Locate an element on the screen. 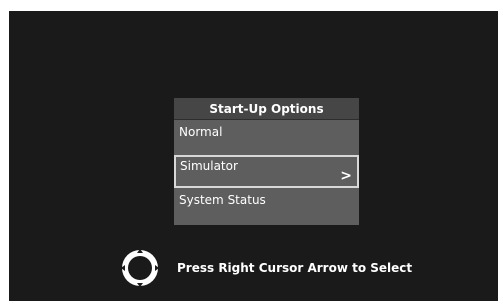 Image resolution: width=503 pixels, height=305 pixels. dpad-icon is located at coordinates (140, 268).